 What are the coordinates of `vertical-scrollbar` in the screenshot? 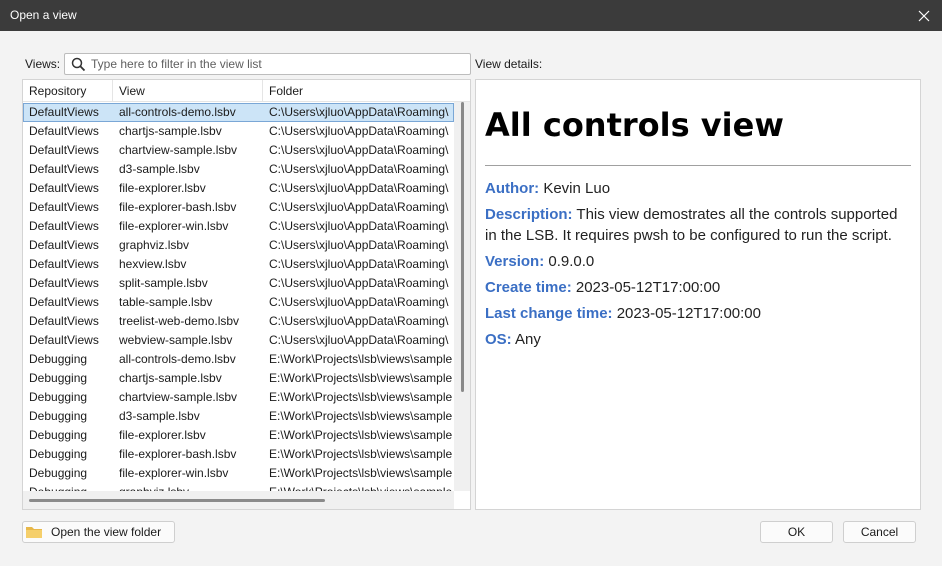 It's located at (462, 296).